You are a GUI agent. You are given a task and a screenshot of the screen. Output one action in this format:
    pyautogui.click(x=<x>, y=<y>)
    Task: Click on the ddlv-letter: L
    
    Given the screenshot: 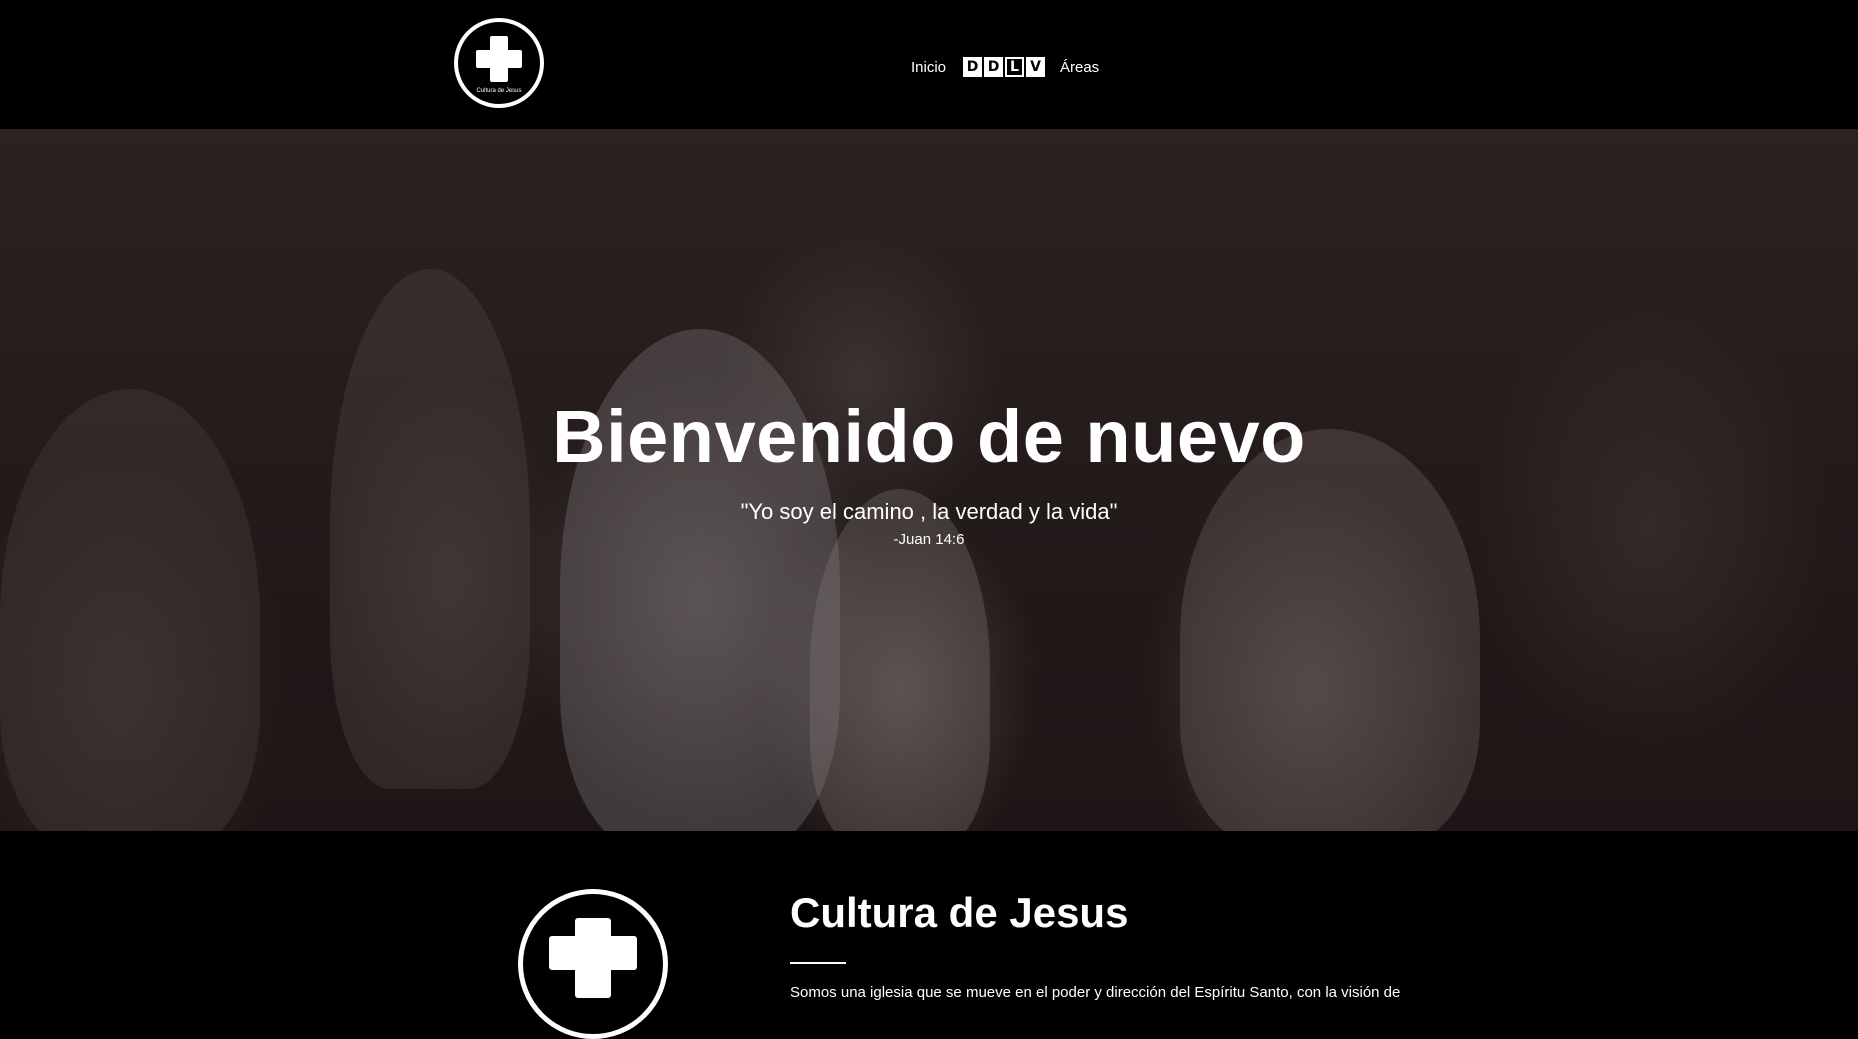 What is the action you would take?
    pyautogui.click(x=1014, y=67)
    